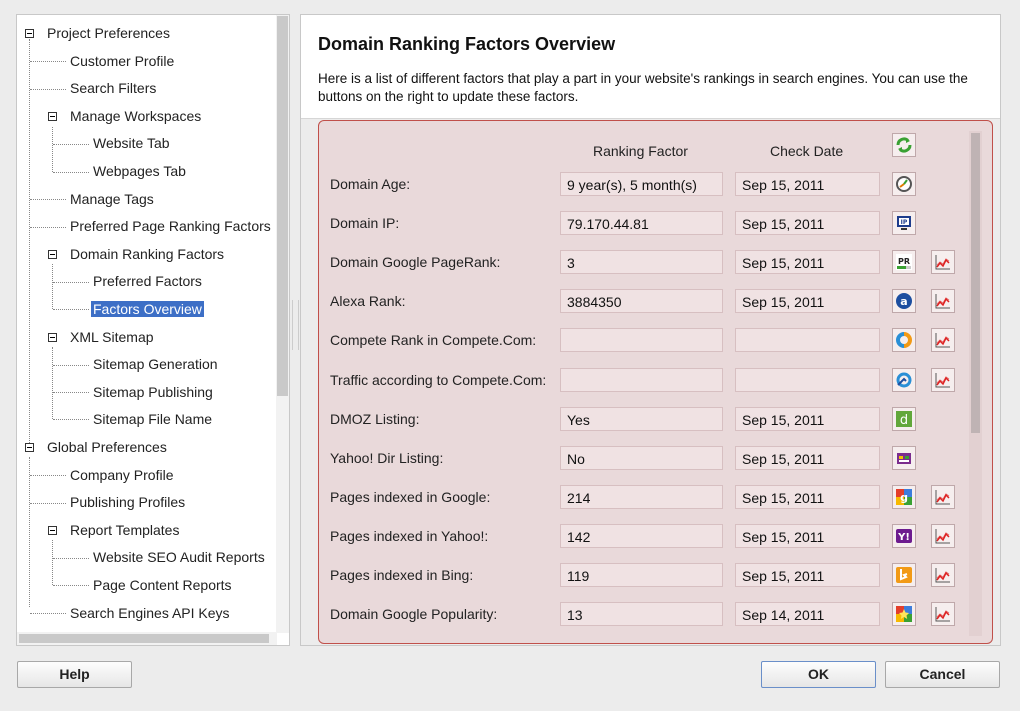 The height and width of the screenshot is (711, 1020). Describe the element at coordinates (162, 585) in the screenshot. I see `tree-item-page-content-reports: Page Content Reports` at that location.